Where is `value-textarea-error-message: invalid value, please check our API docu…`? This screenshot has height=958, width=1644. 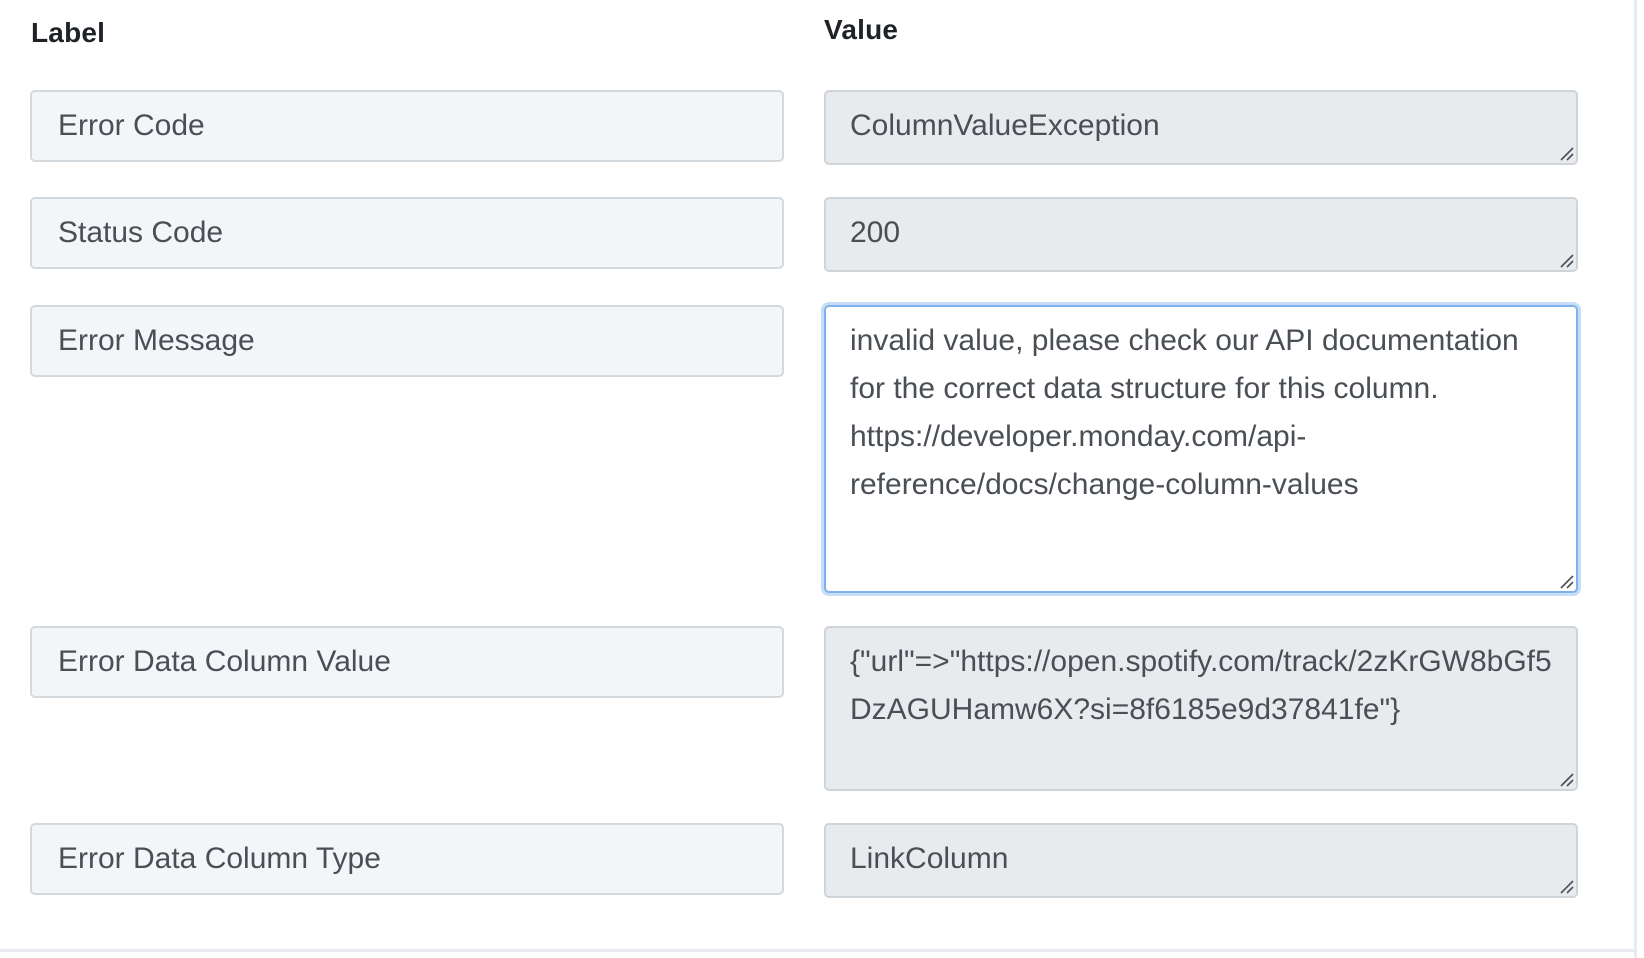 value-textarea-error-message: invalid value, please check our API docu… is located at coordinates (1201, 449).